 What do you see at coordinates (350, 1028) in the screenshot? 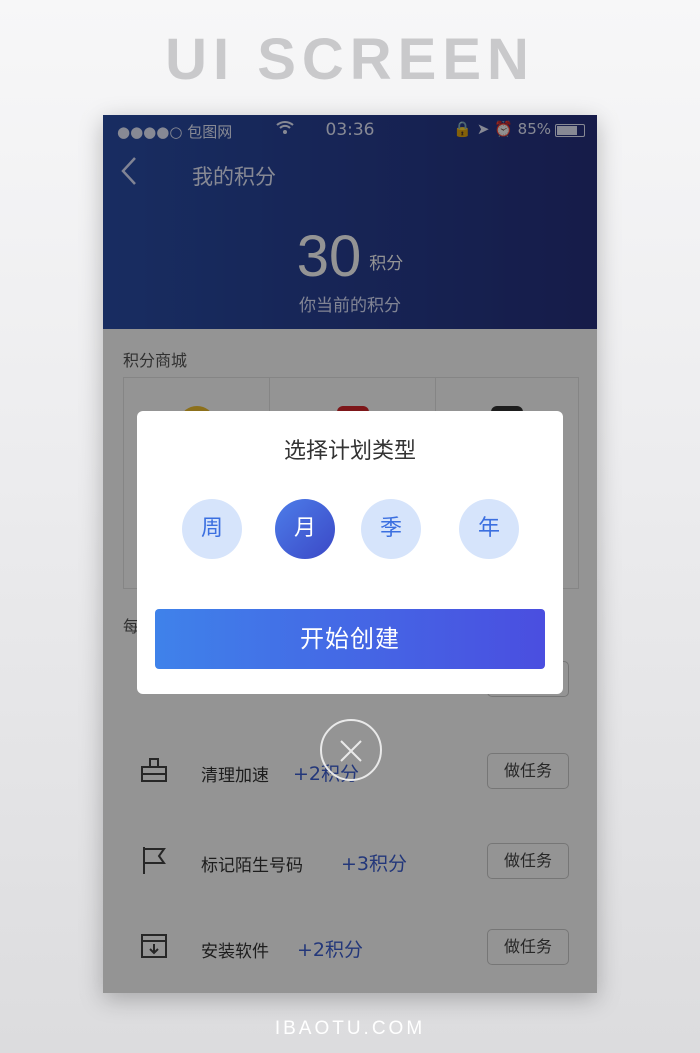
I see `footer-site: IBAOTU.COM` at bounding box center [350, 1028].